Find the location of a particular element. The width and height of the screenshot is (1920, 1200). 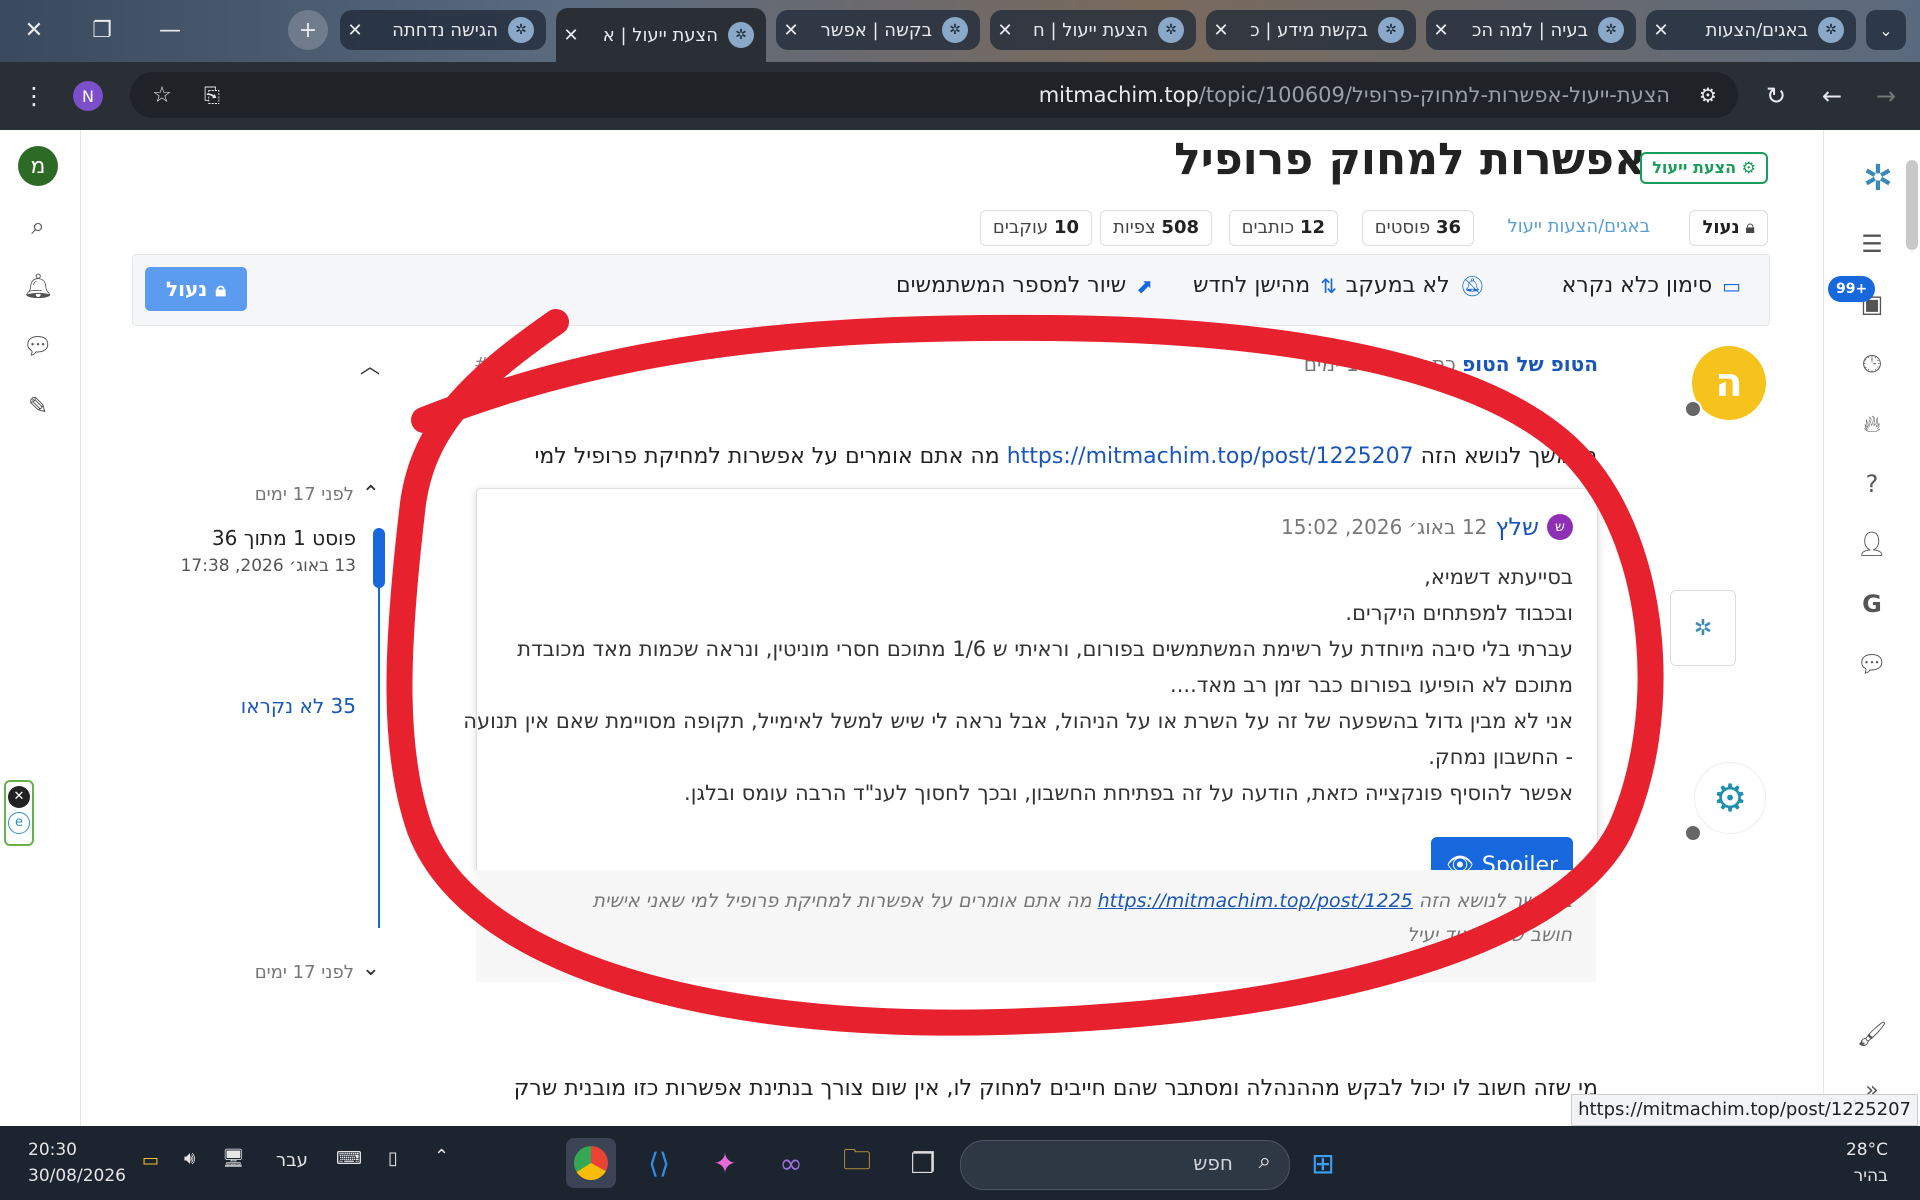

tab-4: ✲ בקשה | אפשר ✕ is located at coordinates (878, 30).